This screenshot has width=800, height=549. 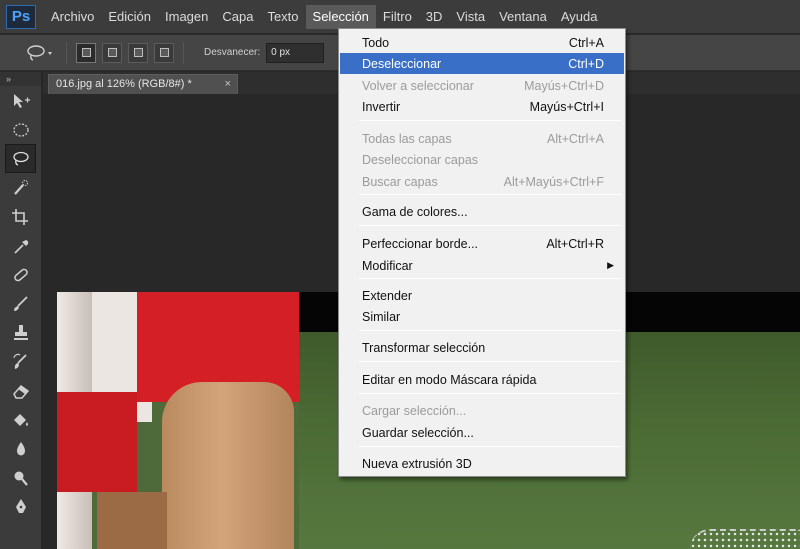 What do you see at coordinates (586, 42) in the screenshot?
I see `menu-item-shortcut: Ctrl+A` at bounding box center [586, 42].